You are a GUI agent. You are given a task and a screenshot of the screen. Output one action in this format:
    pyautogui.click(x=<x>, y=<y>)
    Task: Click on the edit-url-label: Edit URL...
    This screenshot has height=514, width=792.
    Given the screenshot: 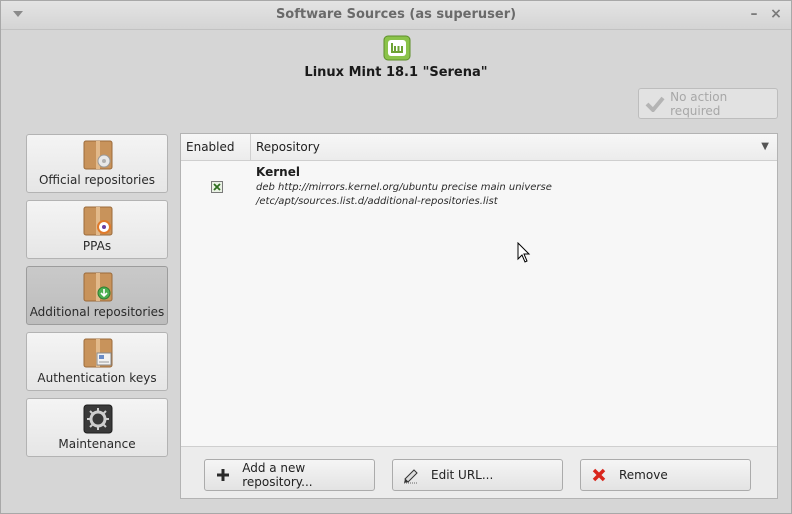 What is the action you would take?
    pyautogui.click(x=462, y=475)
    